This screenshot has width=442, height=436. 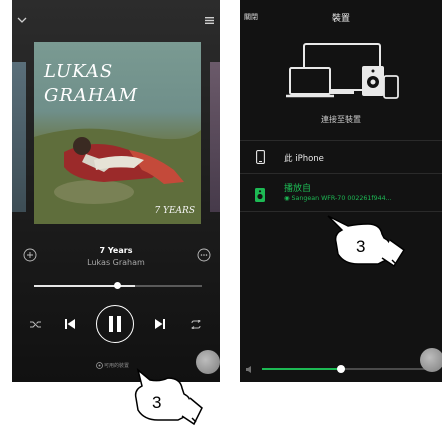 I want to click on menu-icon, so click(x=209, y=20).